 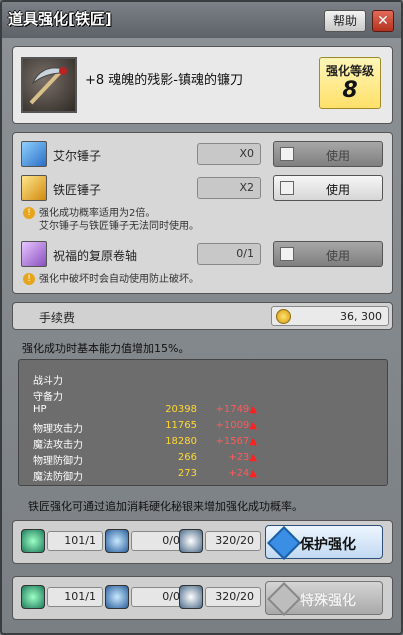 What do you see at coordinates (97, 213) in the screenshot?
I see `hammer-note-line1: 强化成功概率适用为2倍。` at bounding box center [97, 213].